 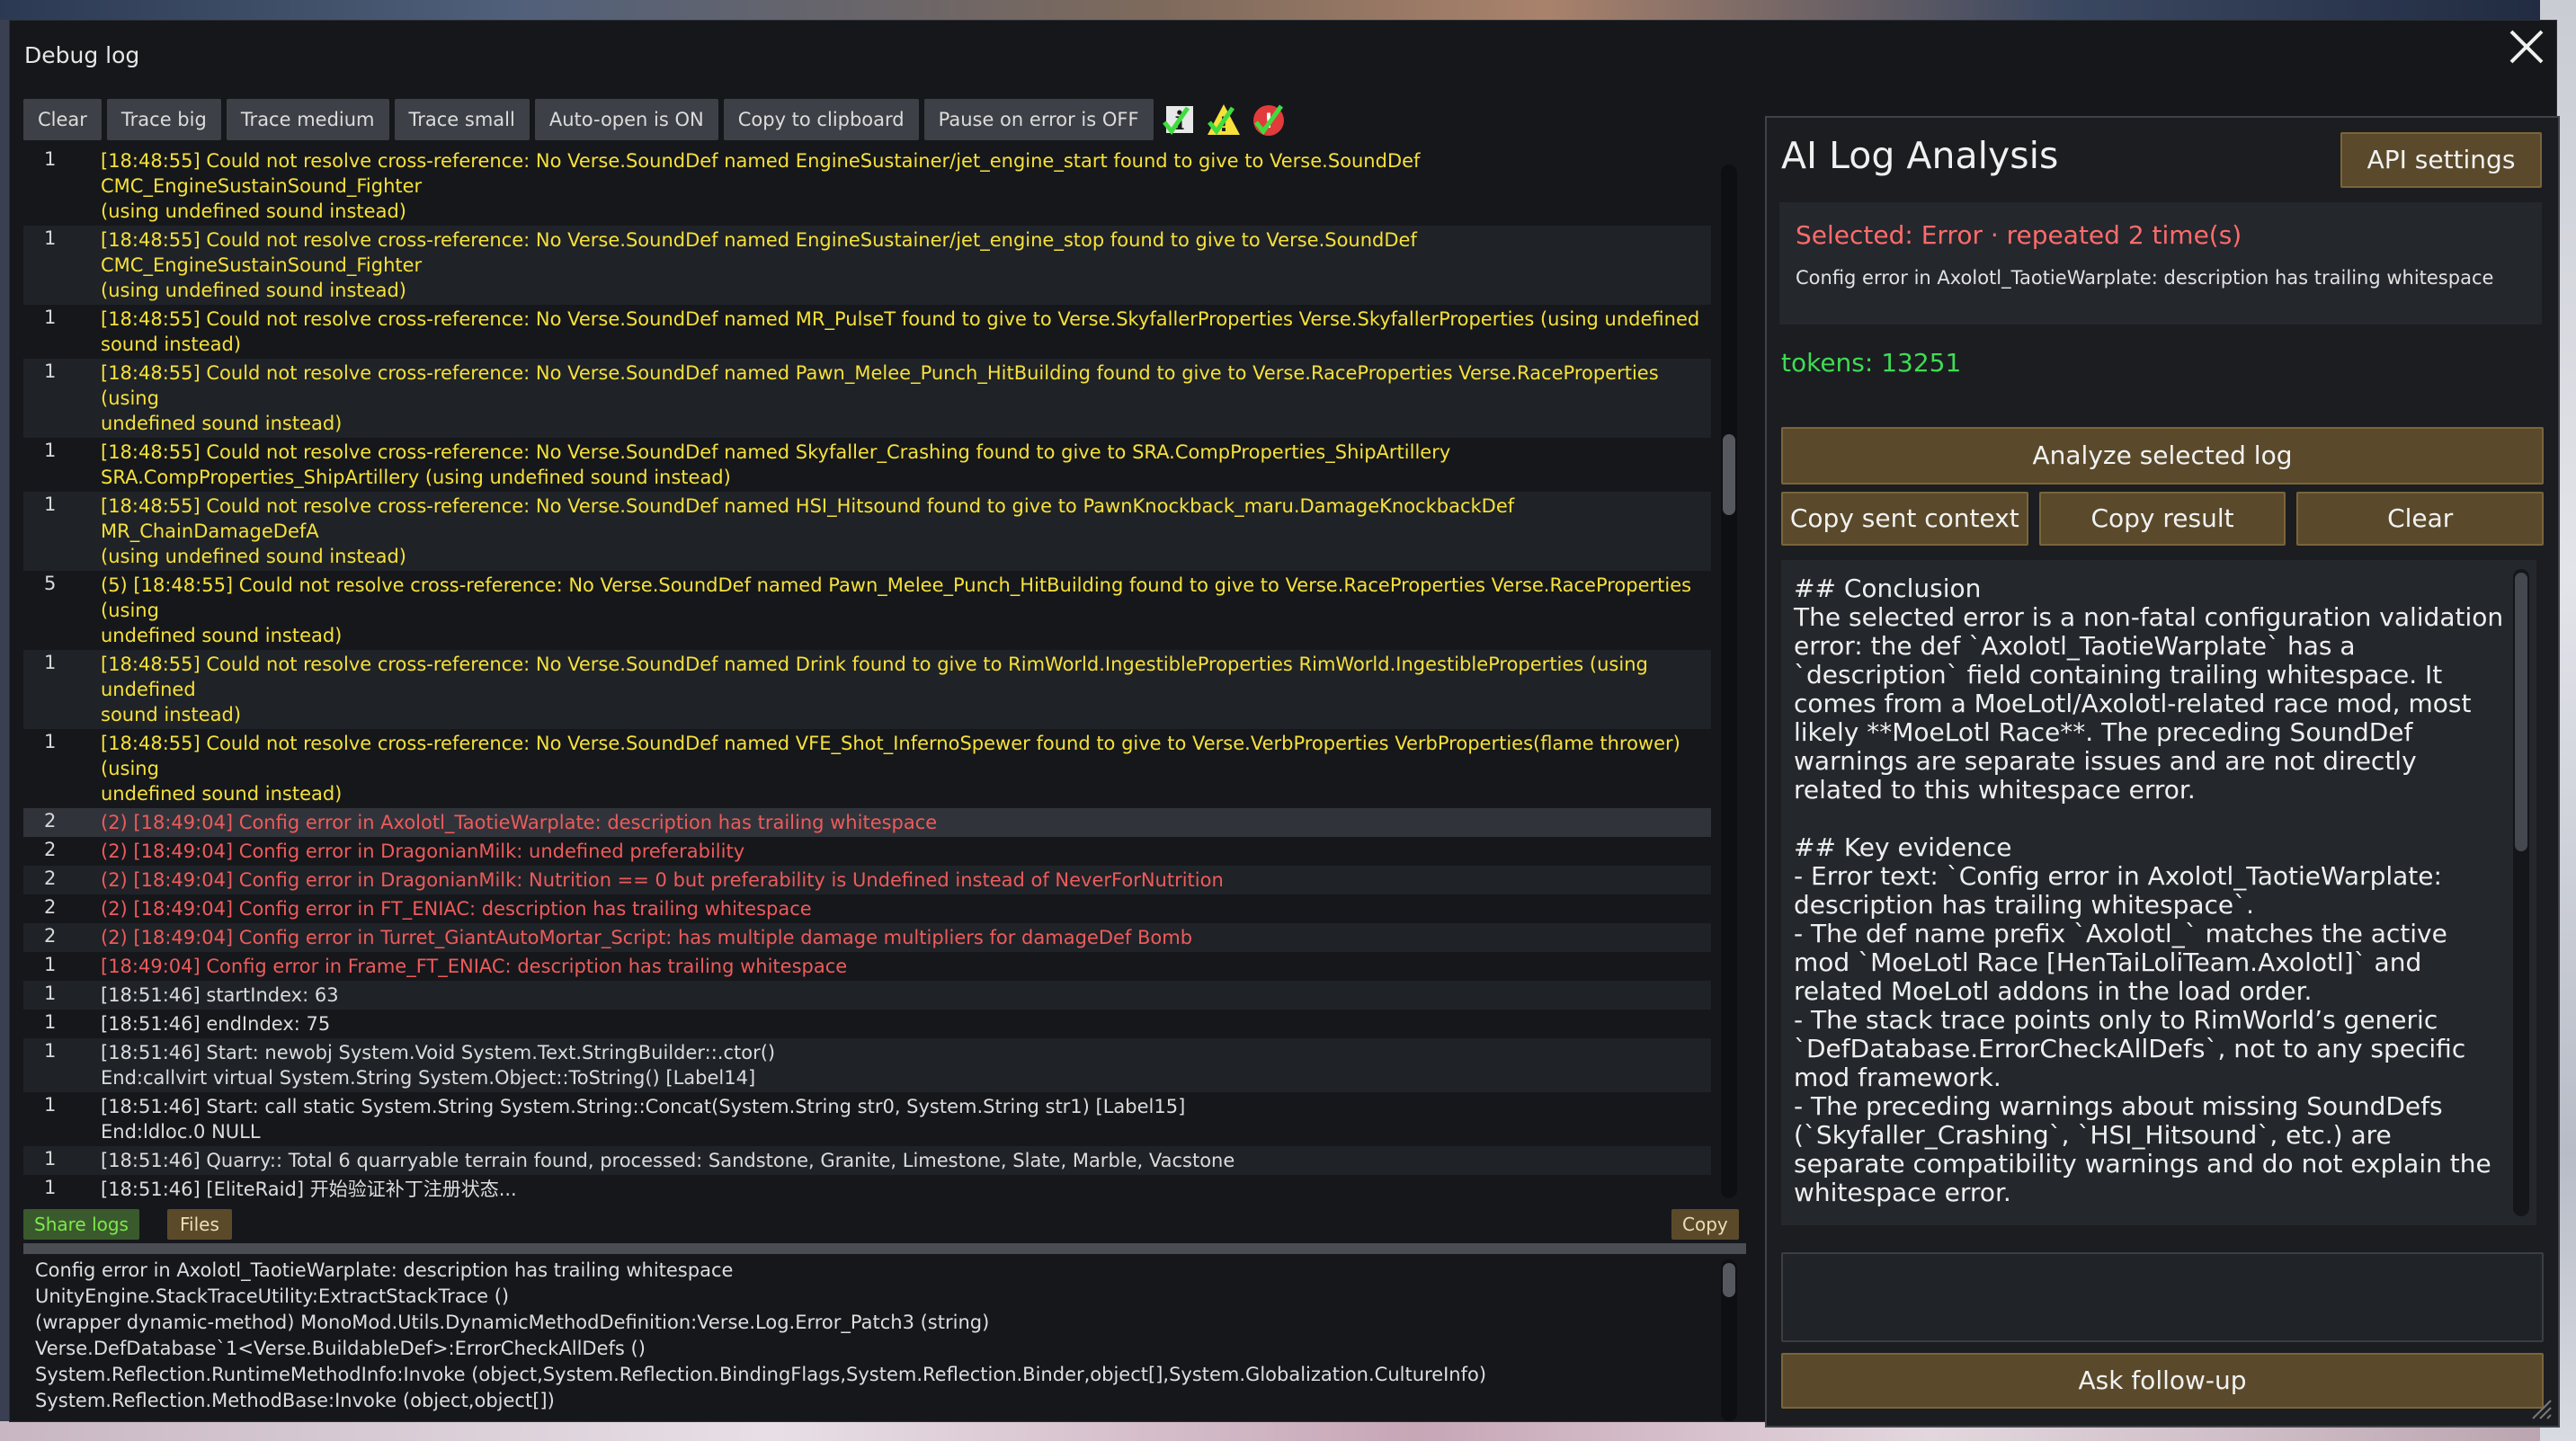 I want to click on clear-button: Clear, so click(x=62, y=119).